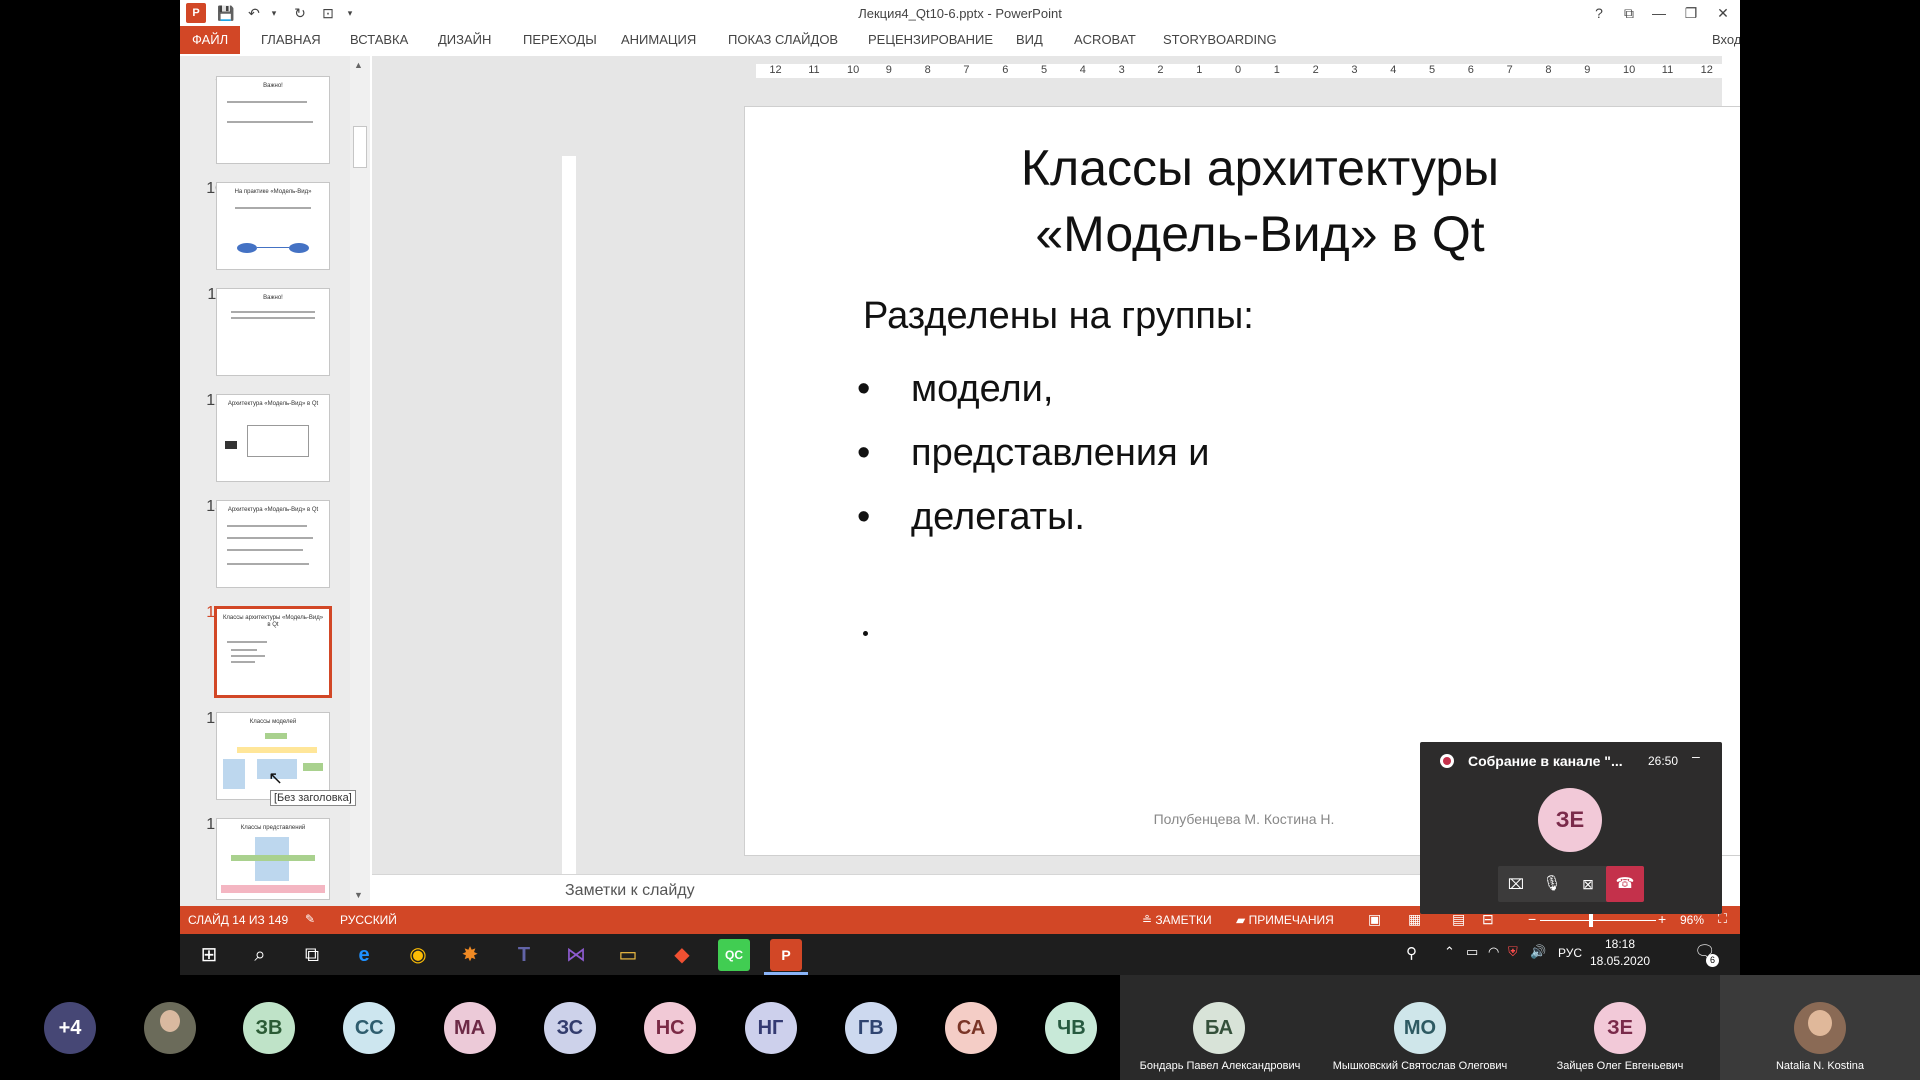 Image resolution: width=1920 pixels, height=1080 pixels. I want to click on minimize-button: —, so click(1659, 13).